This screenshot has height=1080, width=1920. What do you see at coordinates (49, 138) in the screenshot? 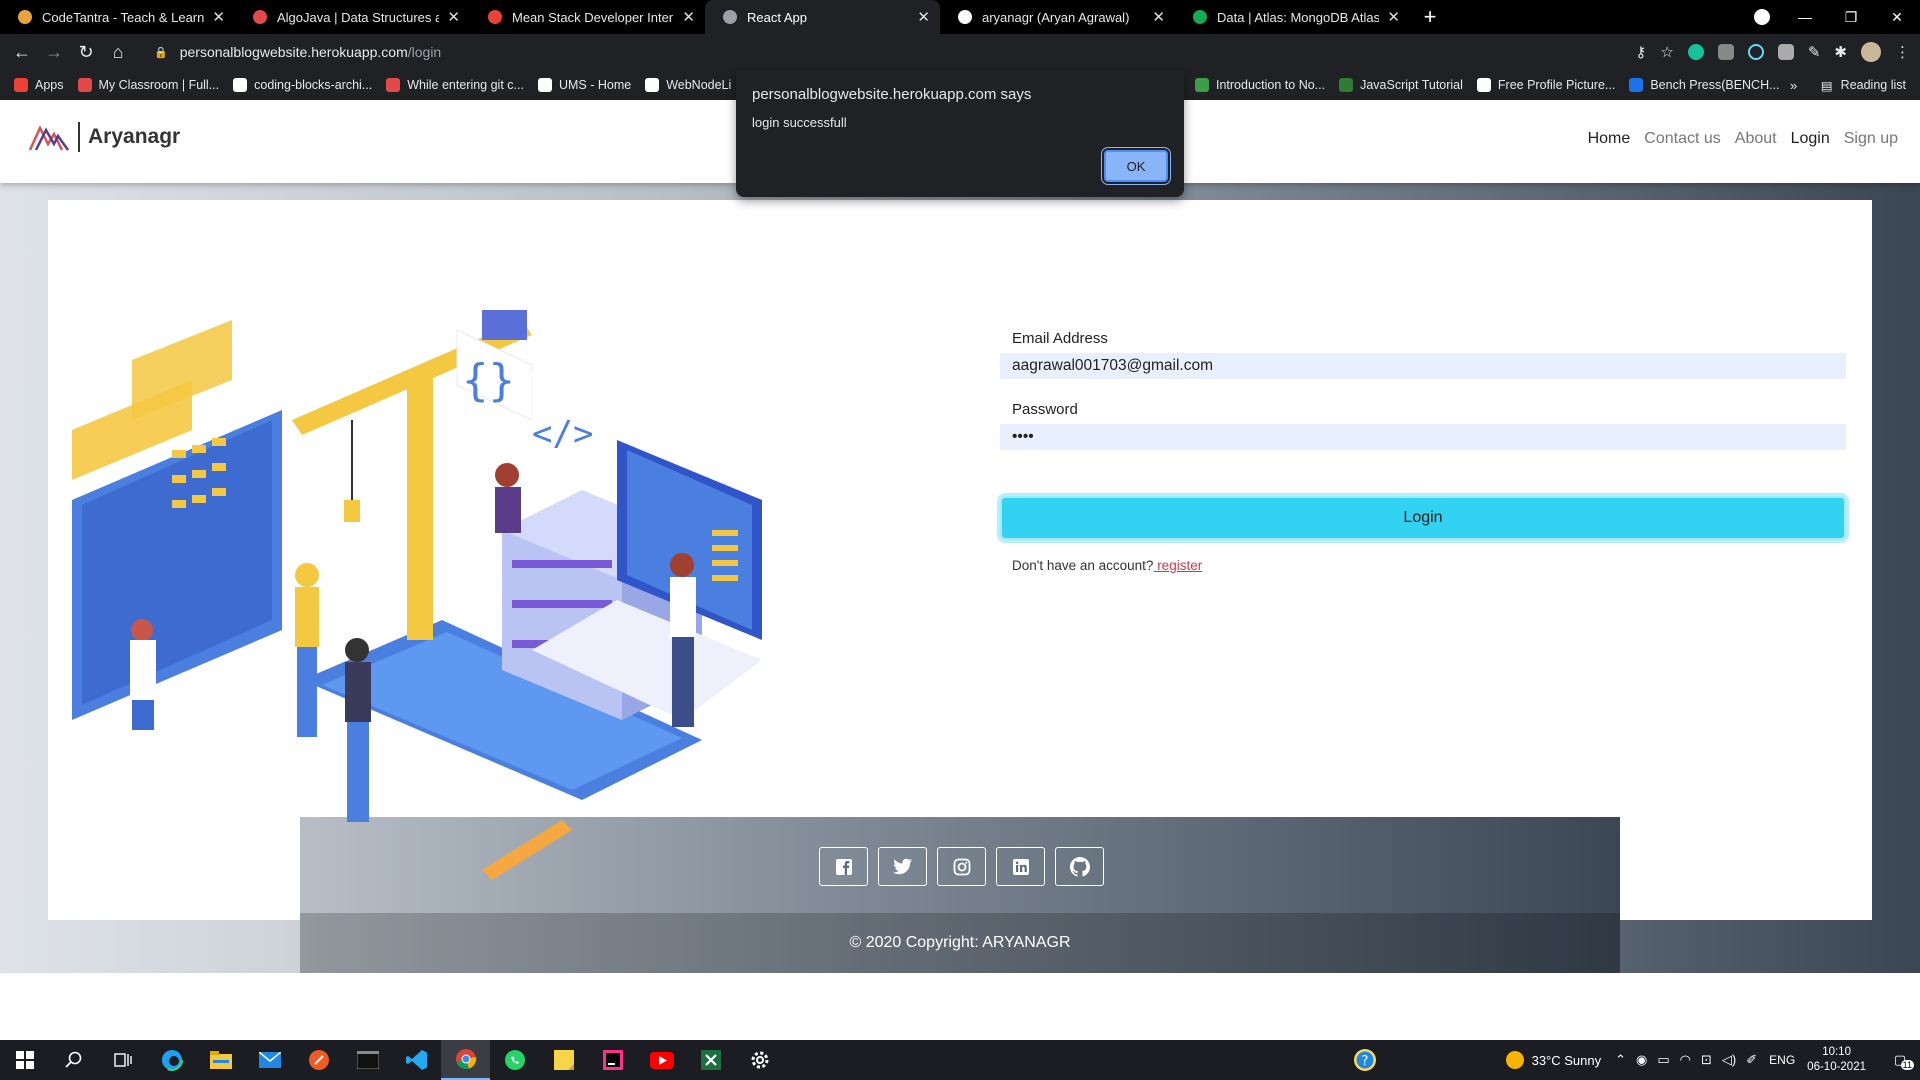
I see `brand-mountains-icon` at bounding box center [49, 138].